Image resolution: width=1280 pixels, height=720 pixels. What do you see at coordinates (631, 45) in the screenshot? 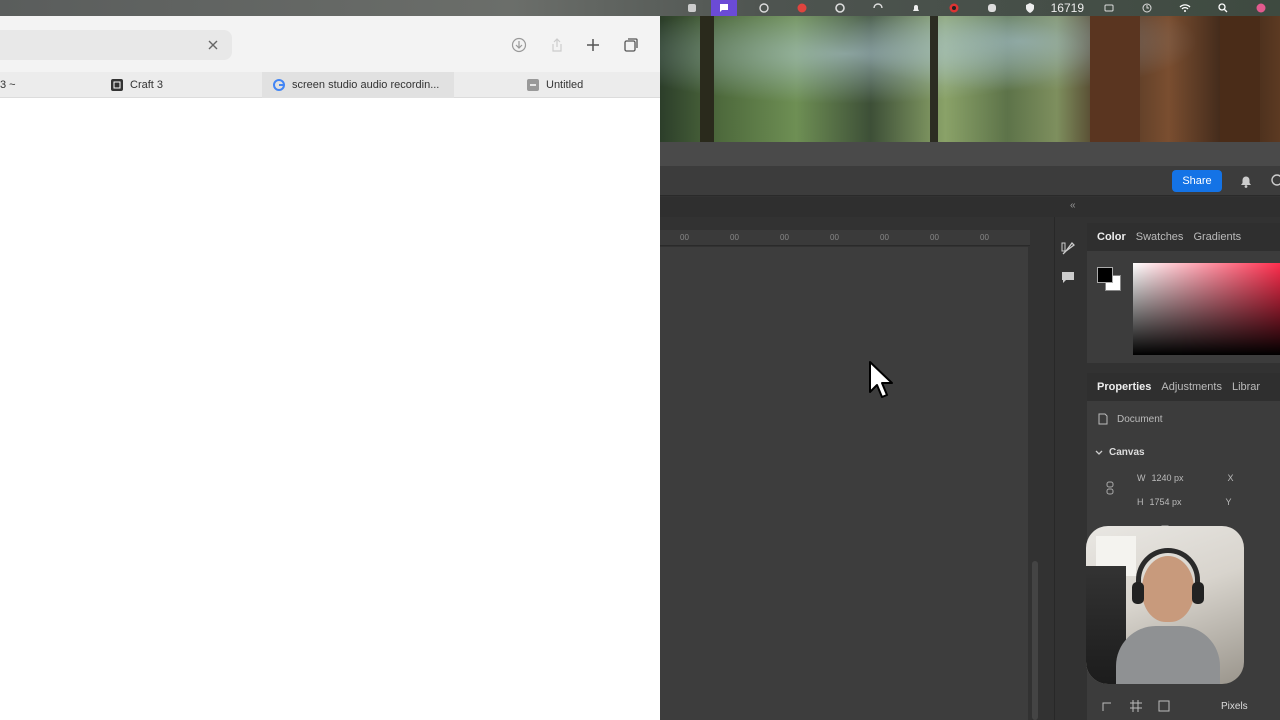
I see `tab-overview-icon` at bounding box center [631, 45].